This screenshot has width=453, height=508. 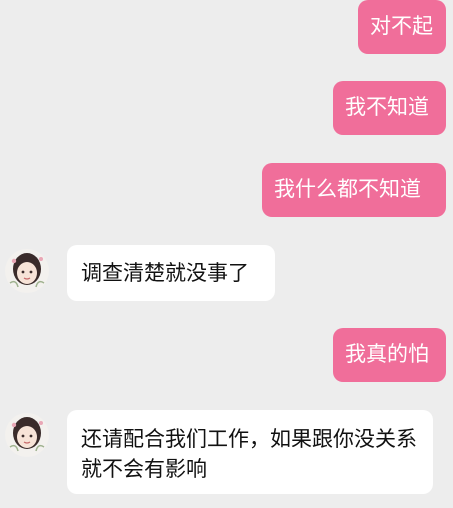 I want to click on message-text: 我什么都不知道, so click(x=347, y=189).